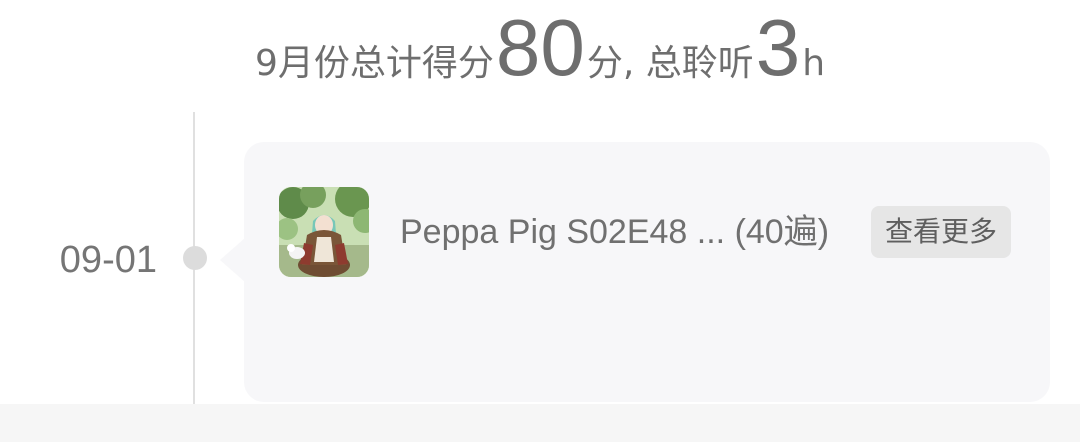 This screenshot has width=1080, height=442. Describe the element at coordinates (540, 47) in the screenshot. I see `summary-score: 80` at that location.